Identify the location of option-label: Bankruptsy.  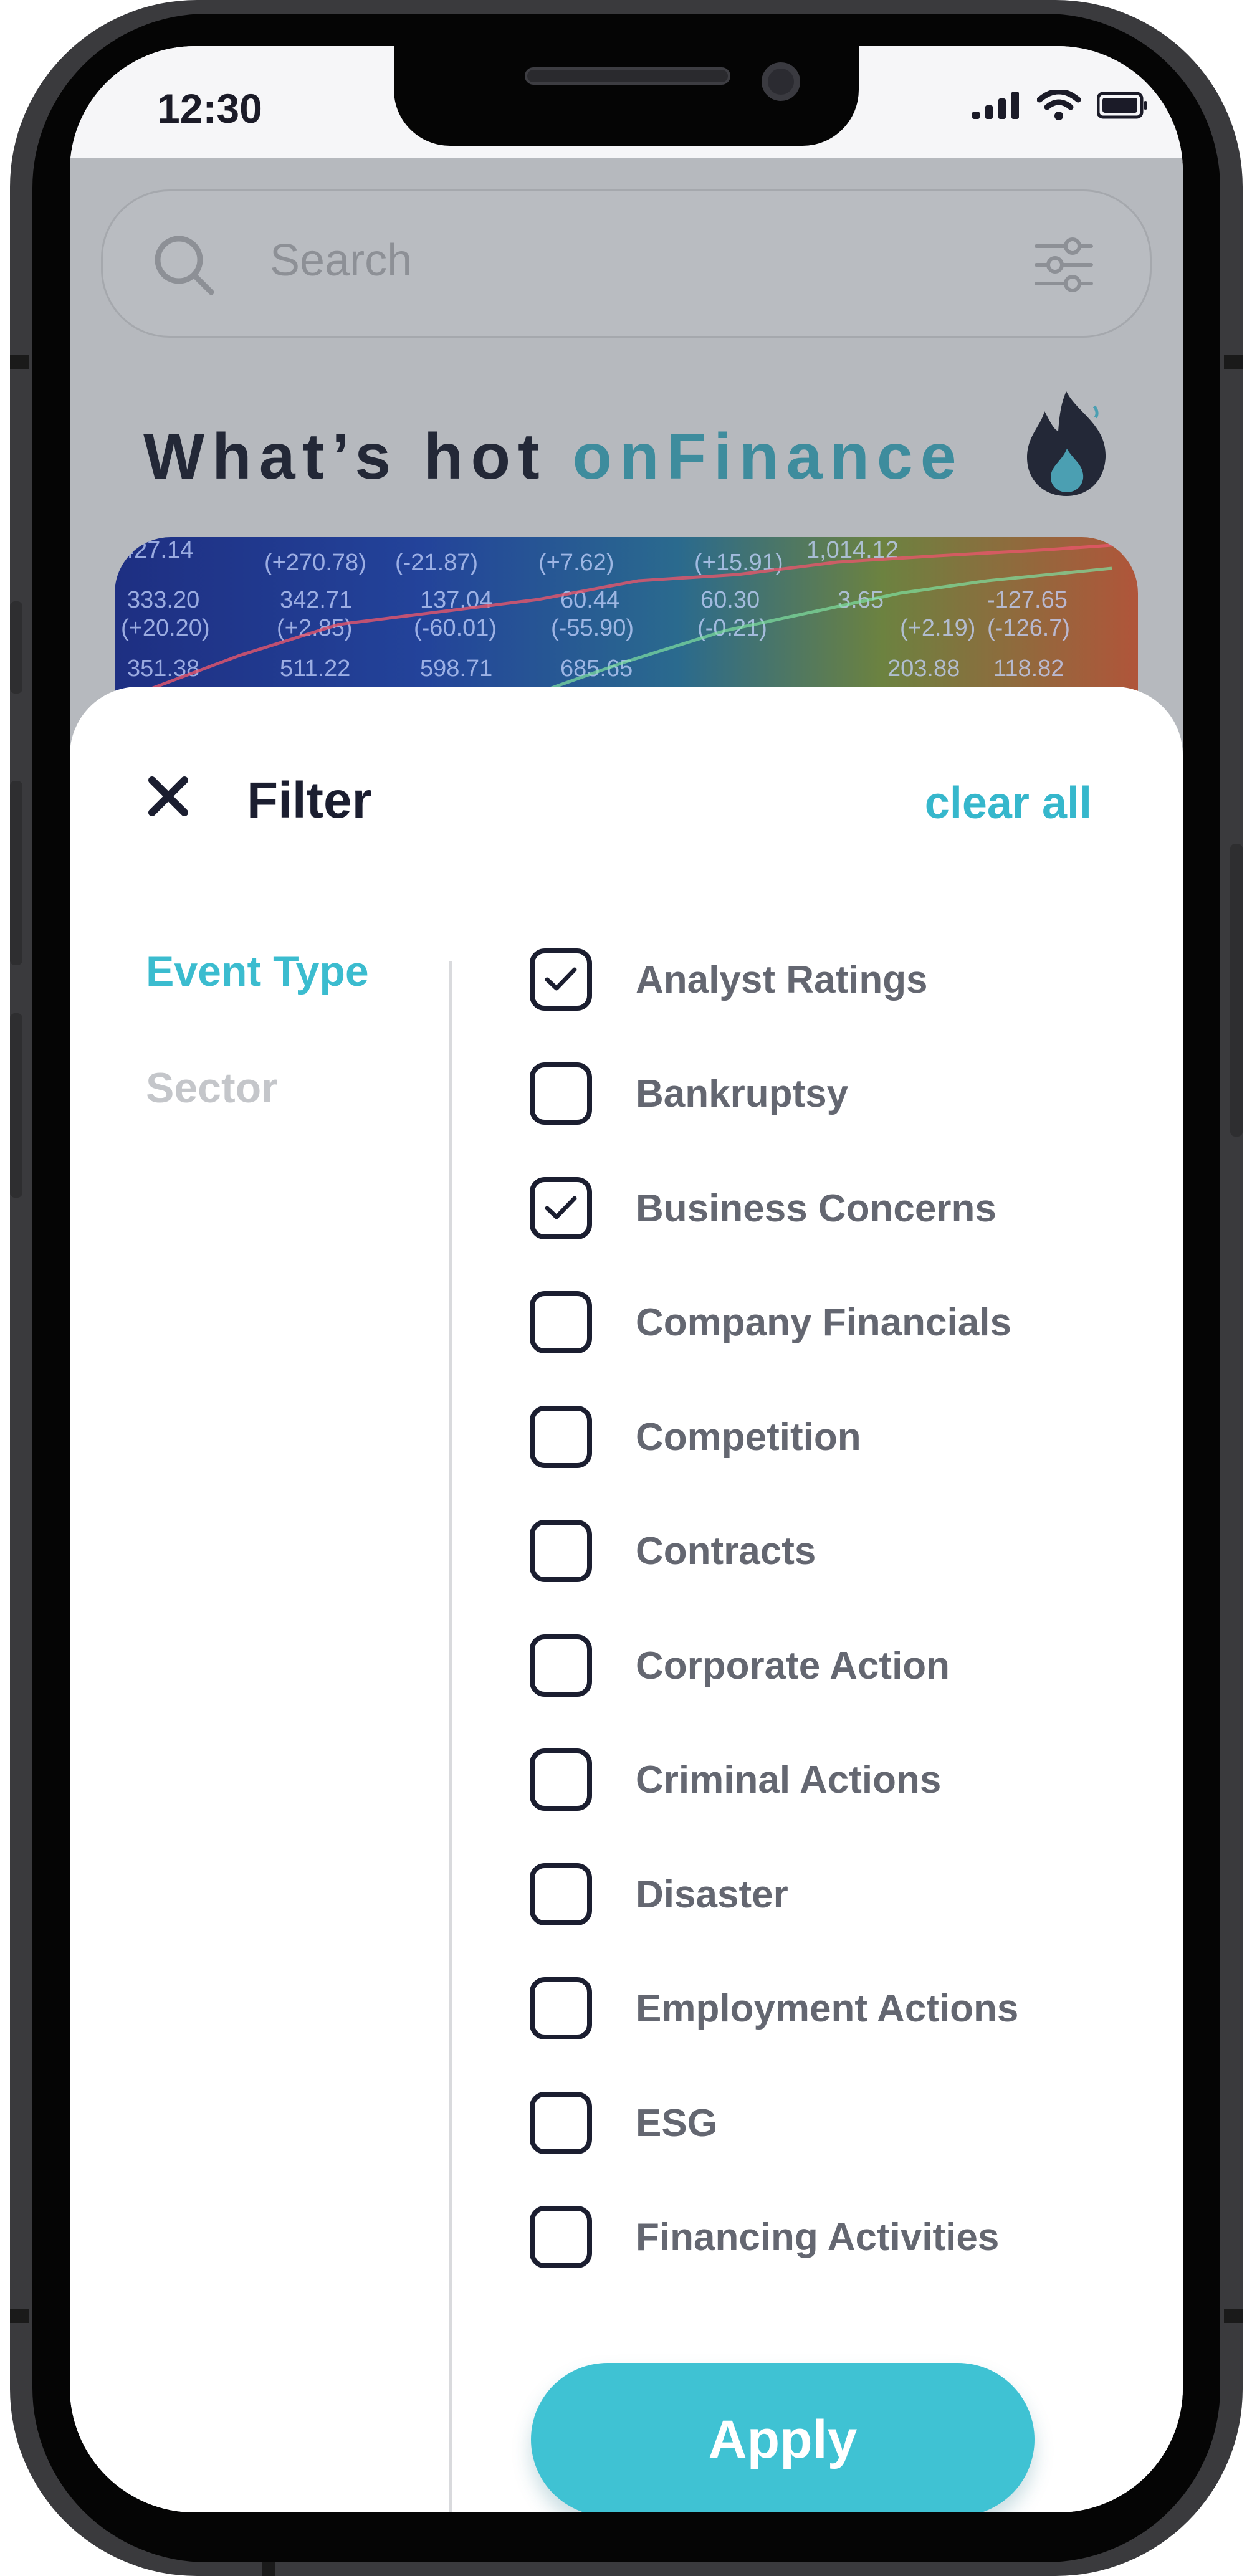
(742, 1093).